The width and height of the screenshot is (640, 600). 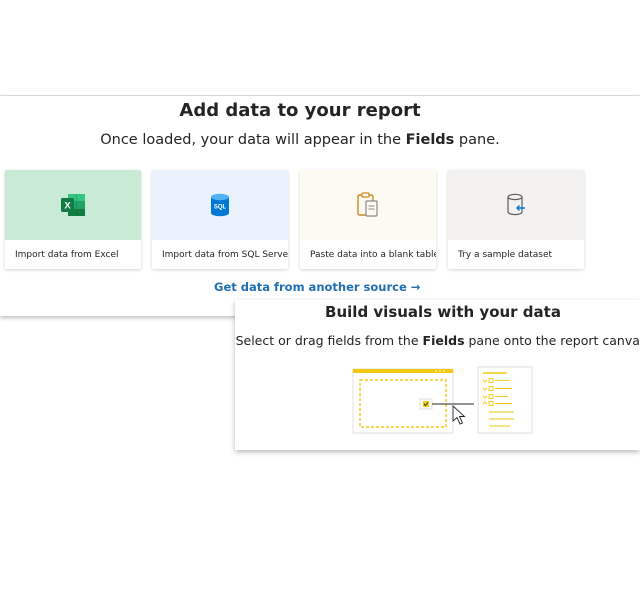 I want to click on add-data-title: Add data to your report, so click(x=300, y=110).